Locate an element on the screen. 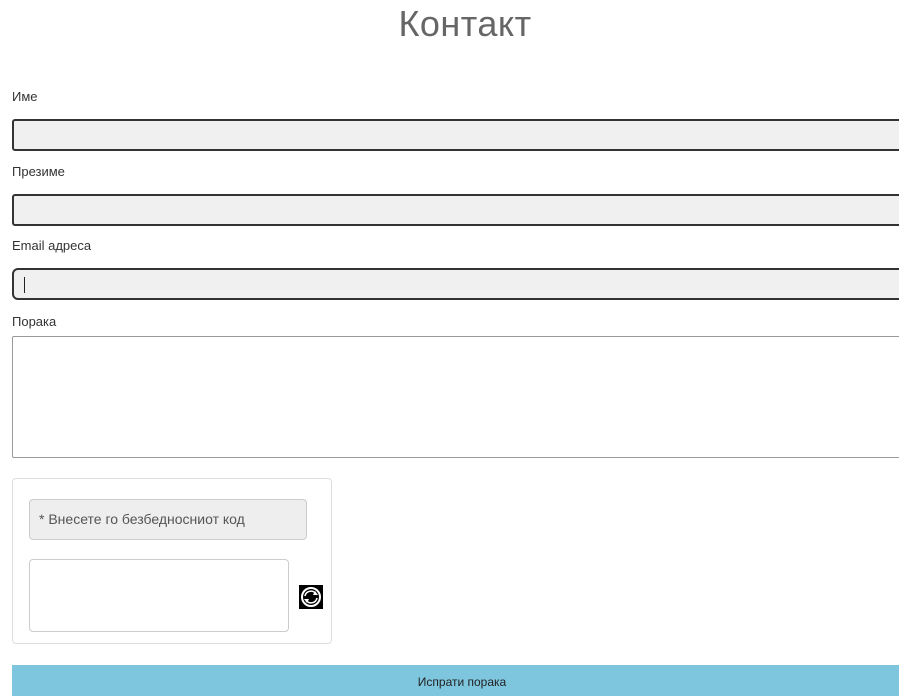 This screenshot has width=899, height=696. captcha-prompt: * Внесете го безбедносниот код is located at coordinates (168, 519).